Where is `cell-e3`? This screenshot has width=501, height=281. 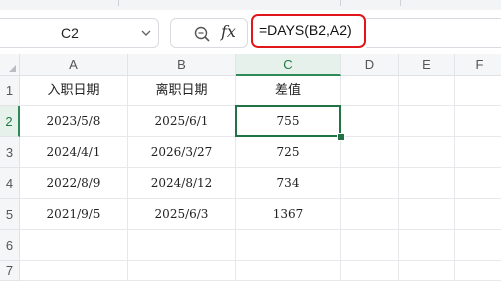
cell-e3 is located at coordinates (427, 152).